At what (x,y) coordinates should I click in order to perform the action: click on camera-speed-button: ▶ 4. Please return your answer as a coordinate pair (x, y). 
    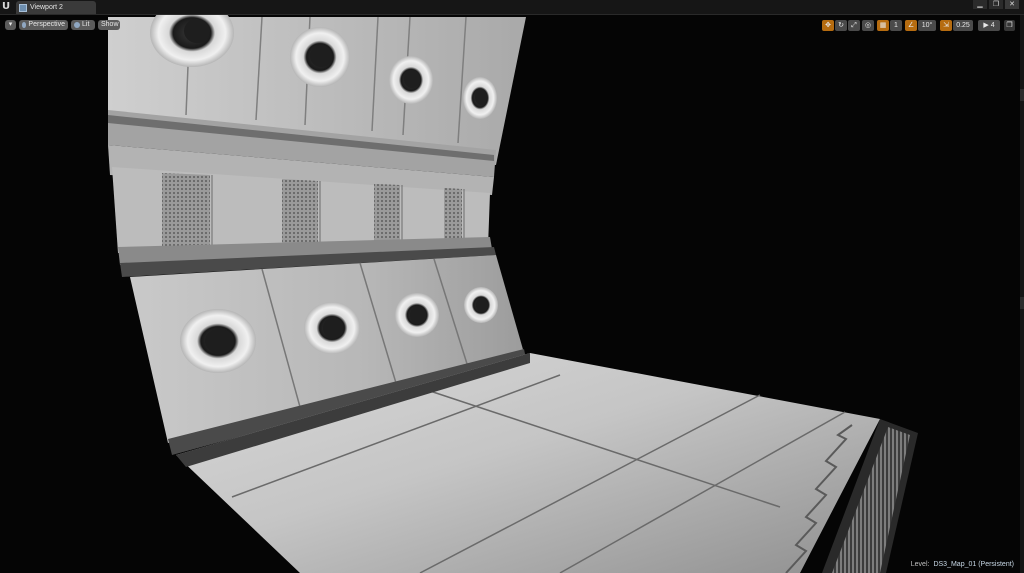
    Looking at the image, I should click on (989, 25).